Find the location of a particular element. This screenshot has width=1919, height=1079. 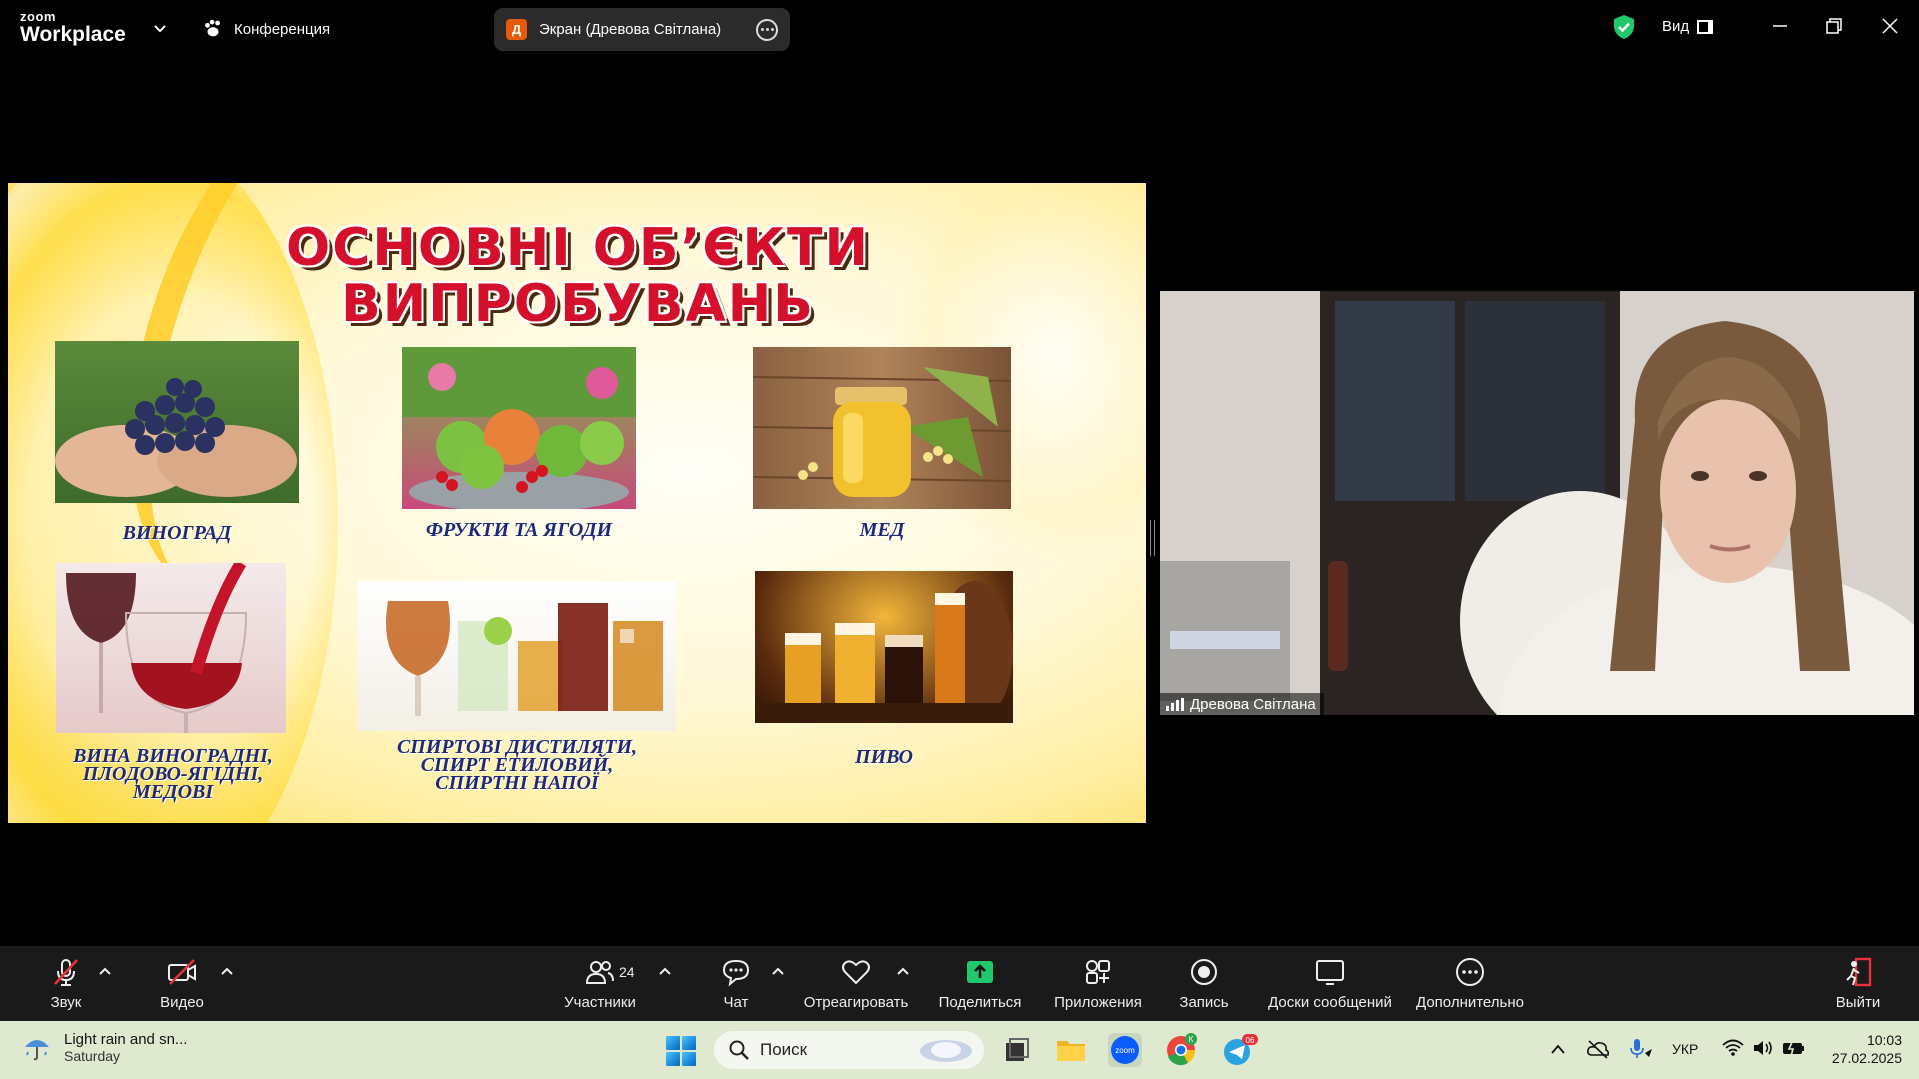

paw-icon is located at coordinates (212, 28).